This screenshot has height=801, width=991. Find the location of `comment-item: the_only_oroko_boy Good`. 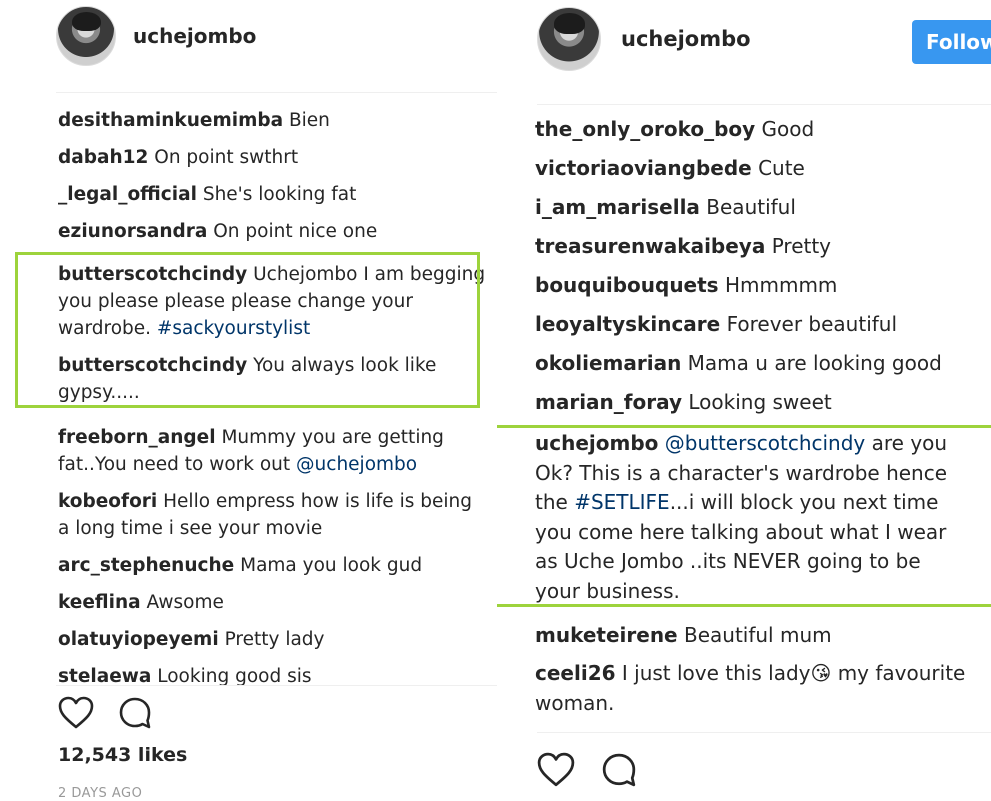

comment-item: the_only_oroko_boy Good is located at coordinates (760, 129).